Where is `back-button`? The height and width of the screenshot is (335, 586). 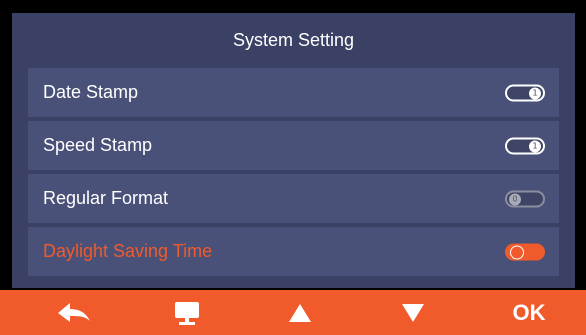 back-button is located at coordinates (74, 312).